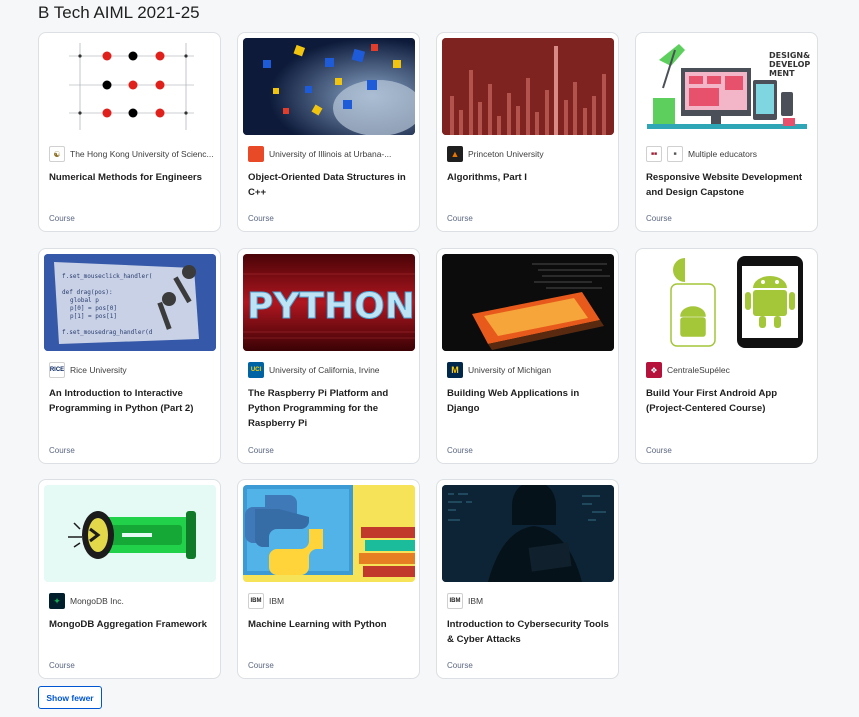 This screenshot has width=859, height=717. What do you see at coordinates (98, 370) in the screenshot?
I see `partner-name: Rice University` at bounding box center [98, 370].